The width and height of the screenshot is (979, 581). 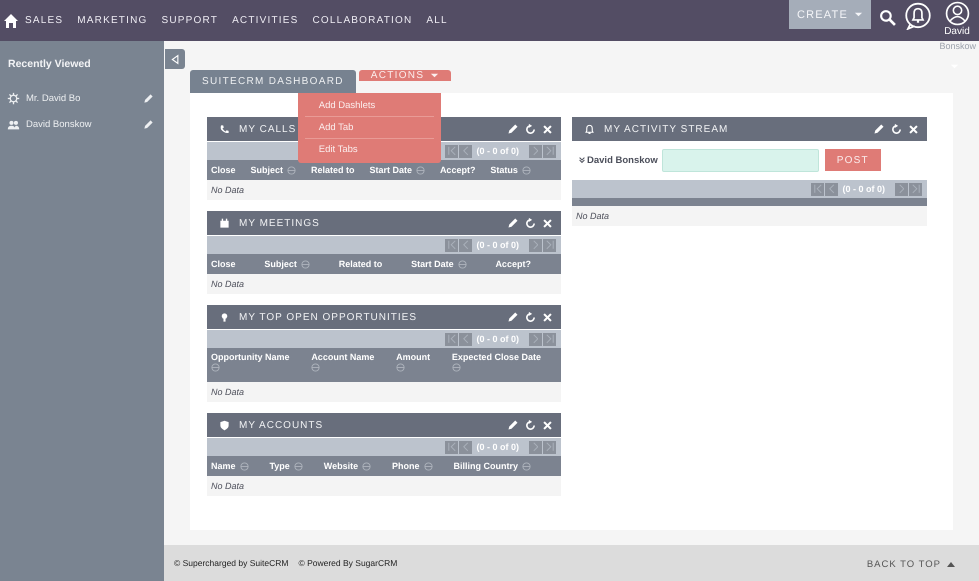 I want to click on nav-item: SALES, so click(x=44, y=20).